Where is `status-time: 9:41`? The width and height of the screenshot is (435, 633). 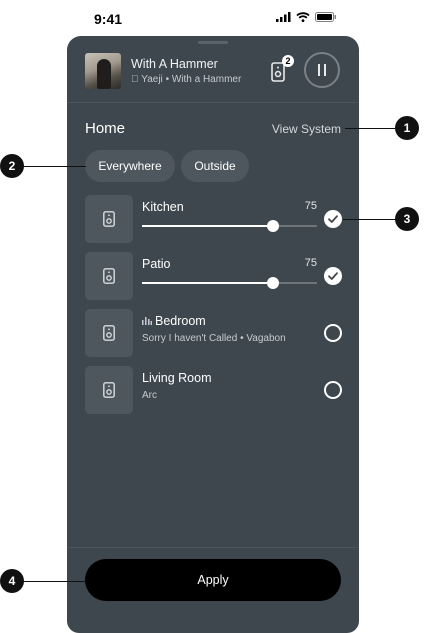
status-time: 9:41 is located at coordinates (108, 19).